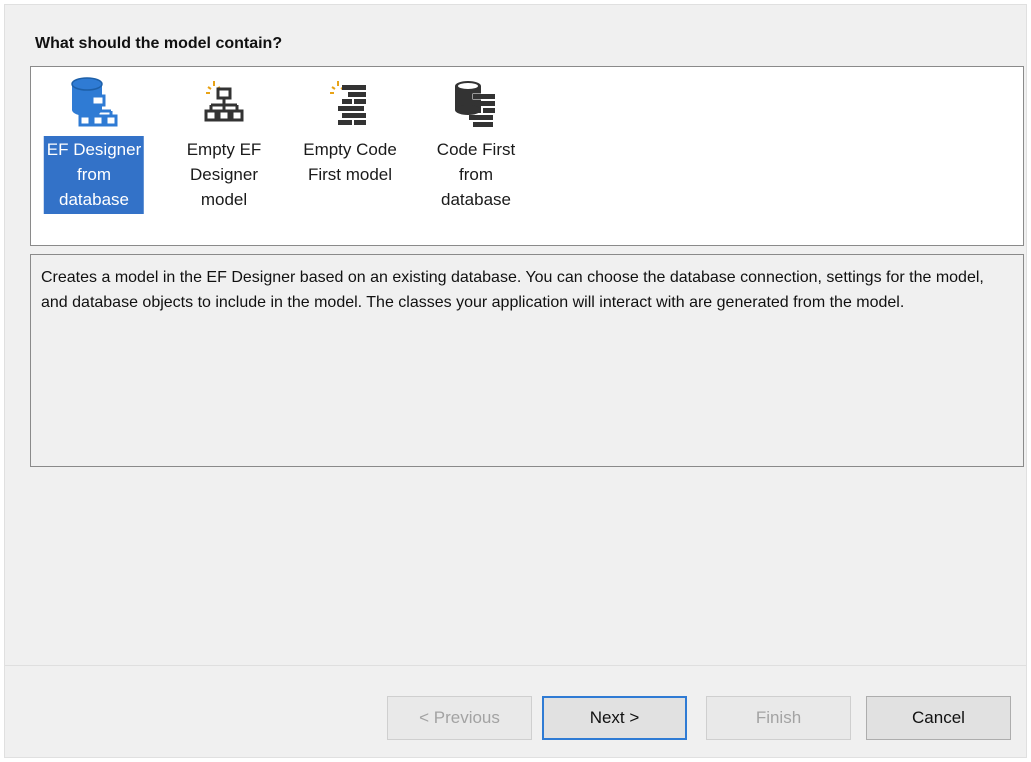 The width and height of the screenshot is (1031, 762). Describe the element at coordinates (515, 665) in the screenshot. I see `footer-divider` at that location.